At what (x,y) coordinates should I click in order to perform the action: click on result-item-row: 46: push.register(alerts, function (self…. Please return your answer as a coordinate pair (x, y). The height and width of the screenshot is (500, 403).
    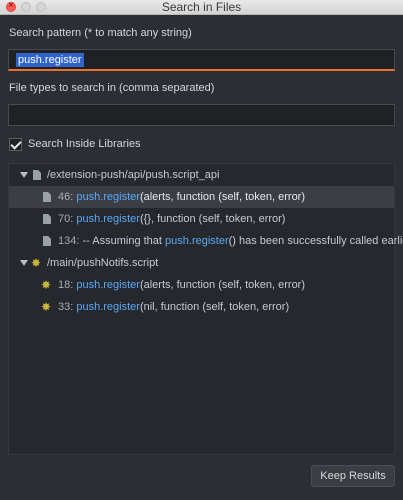
    Looking at the image, I should click on (201, 197).